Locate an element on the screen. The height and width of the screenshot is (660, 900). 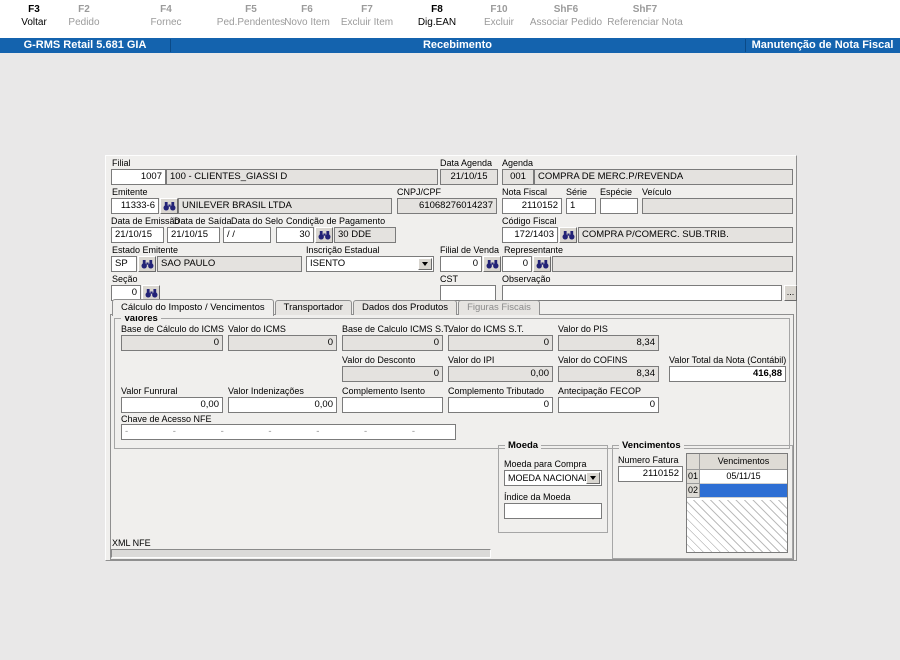
valor-ipi-field: 0,00 is located at coordinates (500, 374).